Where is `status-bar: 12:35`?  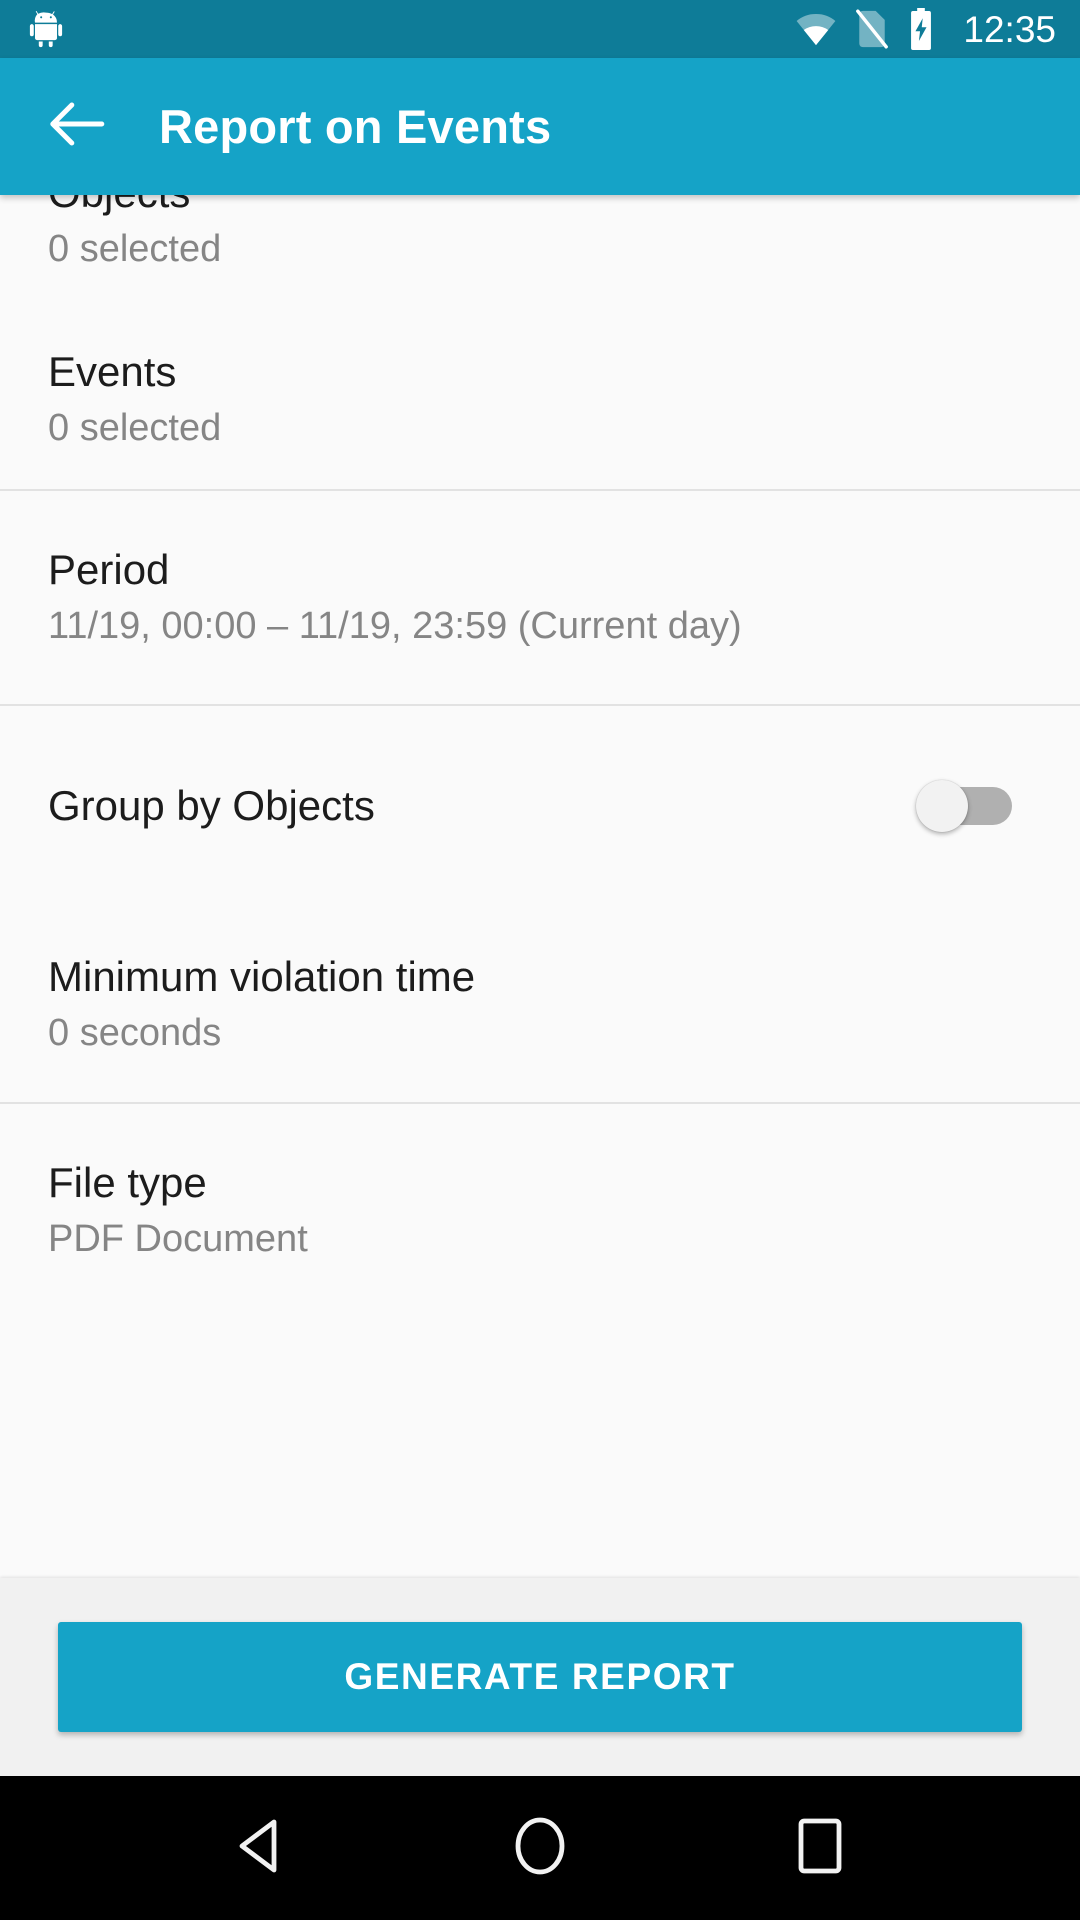 status-bar: 12:35 is located at coordinates (540, 29).